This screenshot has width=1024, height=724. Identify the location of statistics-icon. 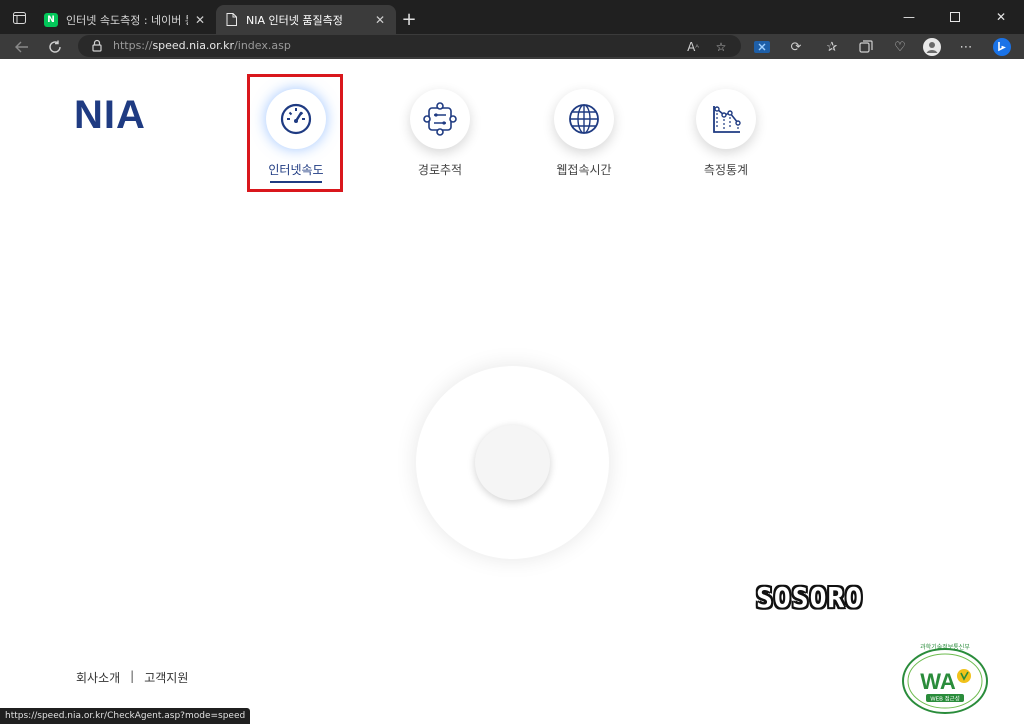
(727, 119).